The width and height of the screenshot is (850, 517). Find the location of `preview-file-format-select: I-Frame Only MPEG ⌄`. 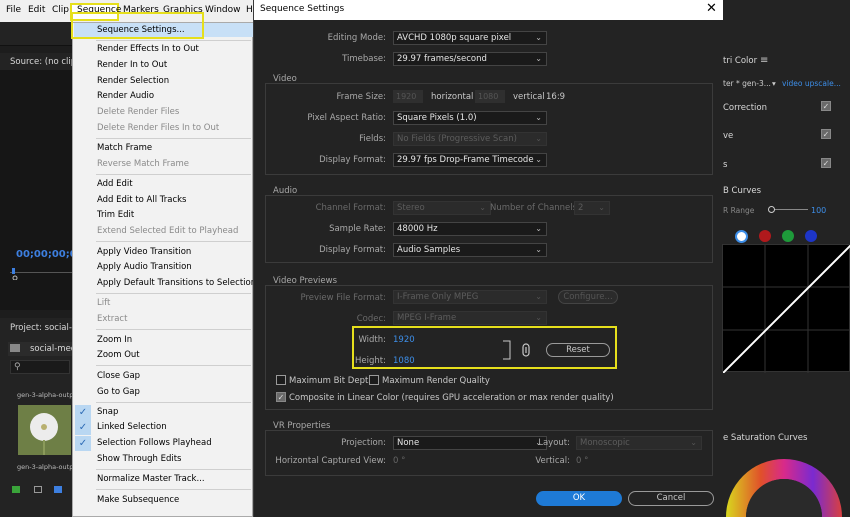

preview-file-format-select: I-Frame Only MPEG ⌄ is located at coordinates (470, 297).